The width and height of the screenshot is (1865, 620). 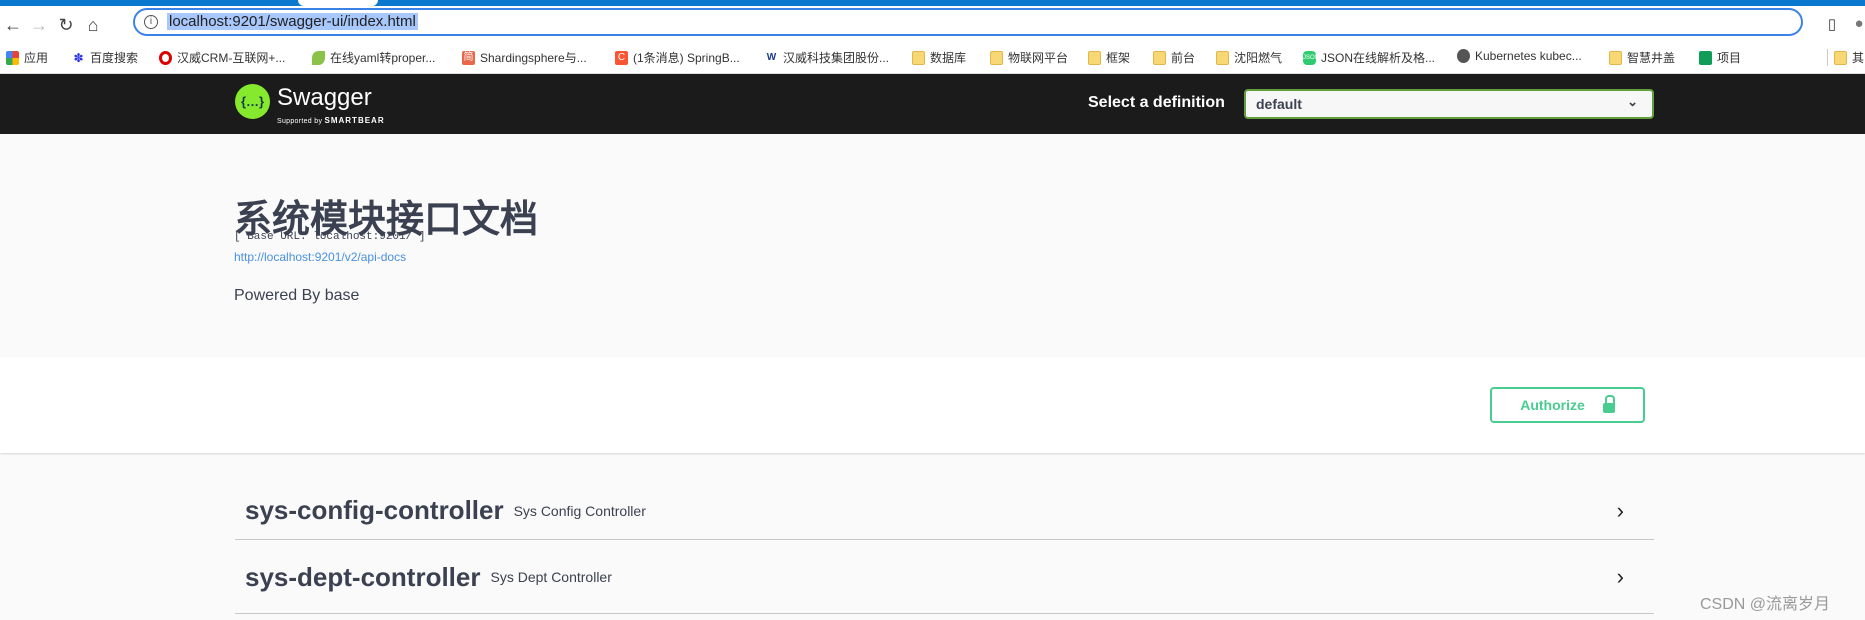 I want to click on chevron-down-icon: ⌄, so click(x=1632, y=101).